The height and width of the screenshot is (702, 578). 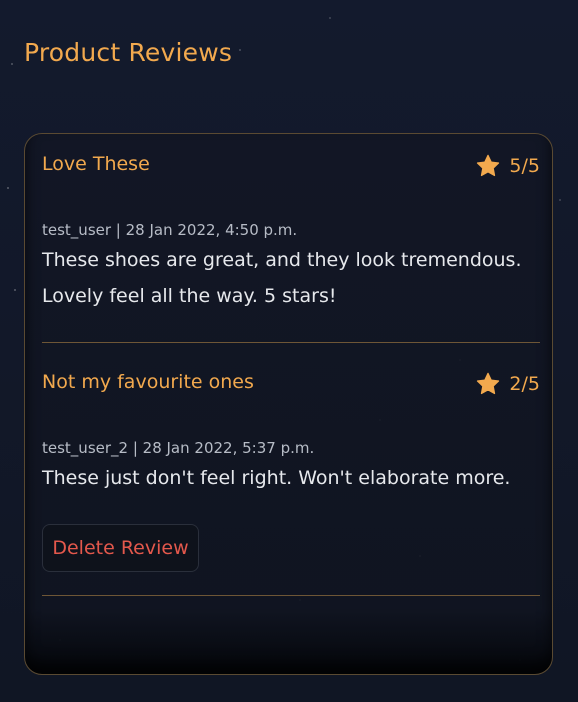 What do you see at coordinates (291, 168) in the screenshot?
I see `review-header: Love These 5/5` at bounding box center [291, 168].